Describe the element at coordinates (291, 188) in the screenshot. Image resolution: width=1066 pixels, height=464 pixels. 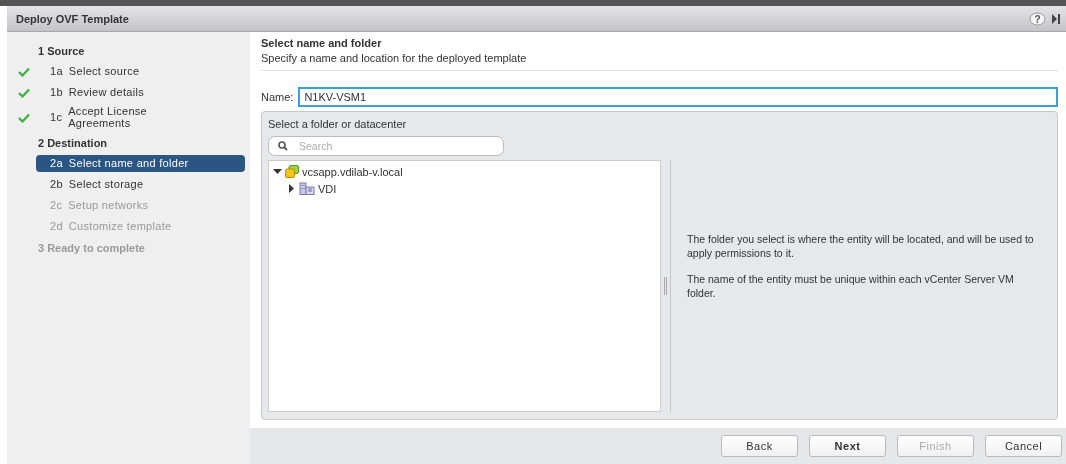
I see `expand-caret-icon` at that location.